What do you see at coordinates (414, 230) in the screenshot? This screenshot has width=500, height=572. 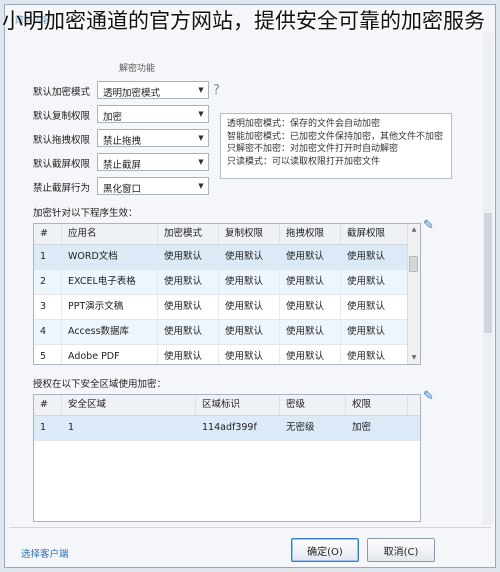 I see `scroll-up-icon: ▲` at bounding box center [414, 230].